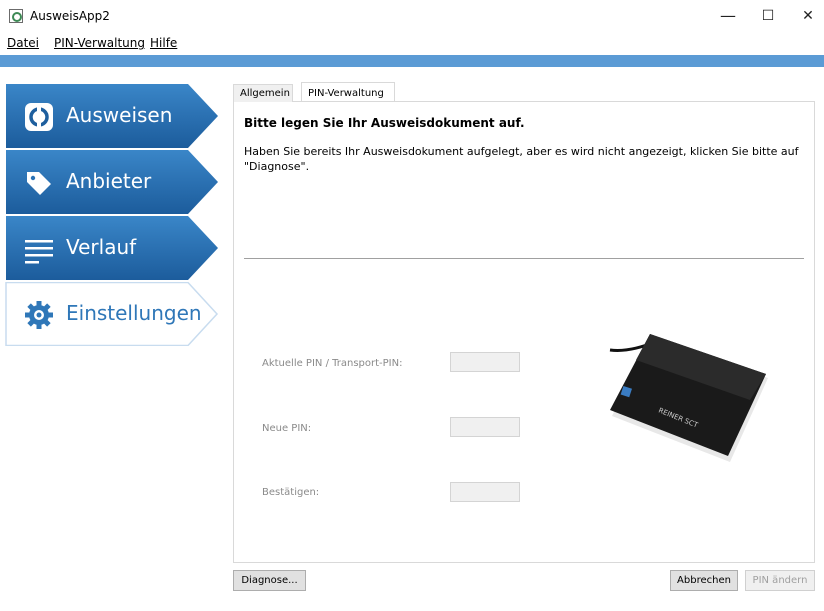 The height and width of the screenshot is (611, 824). I want to click on new-pin-label: Neue PIN:, so click(287, 428).